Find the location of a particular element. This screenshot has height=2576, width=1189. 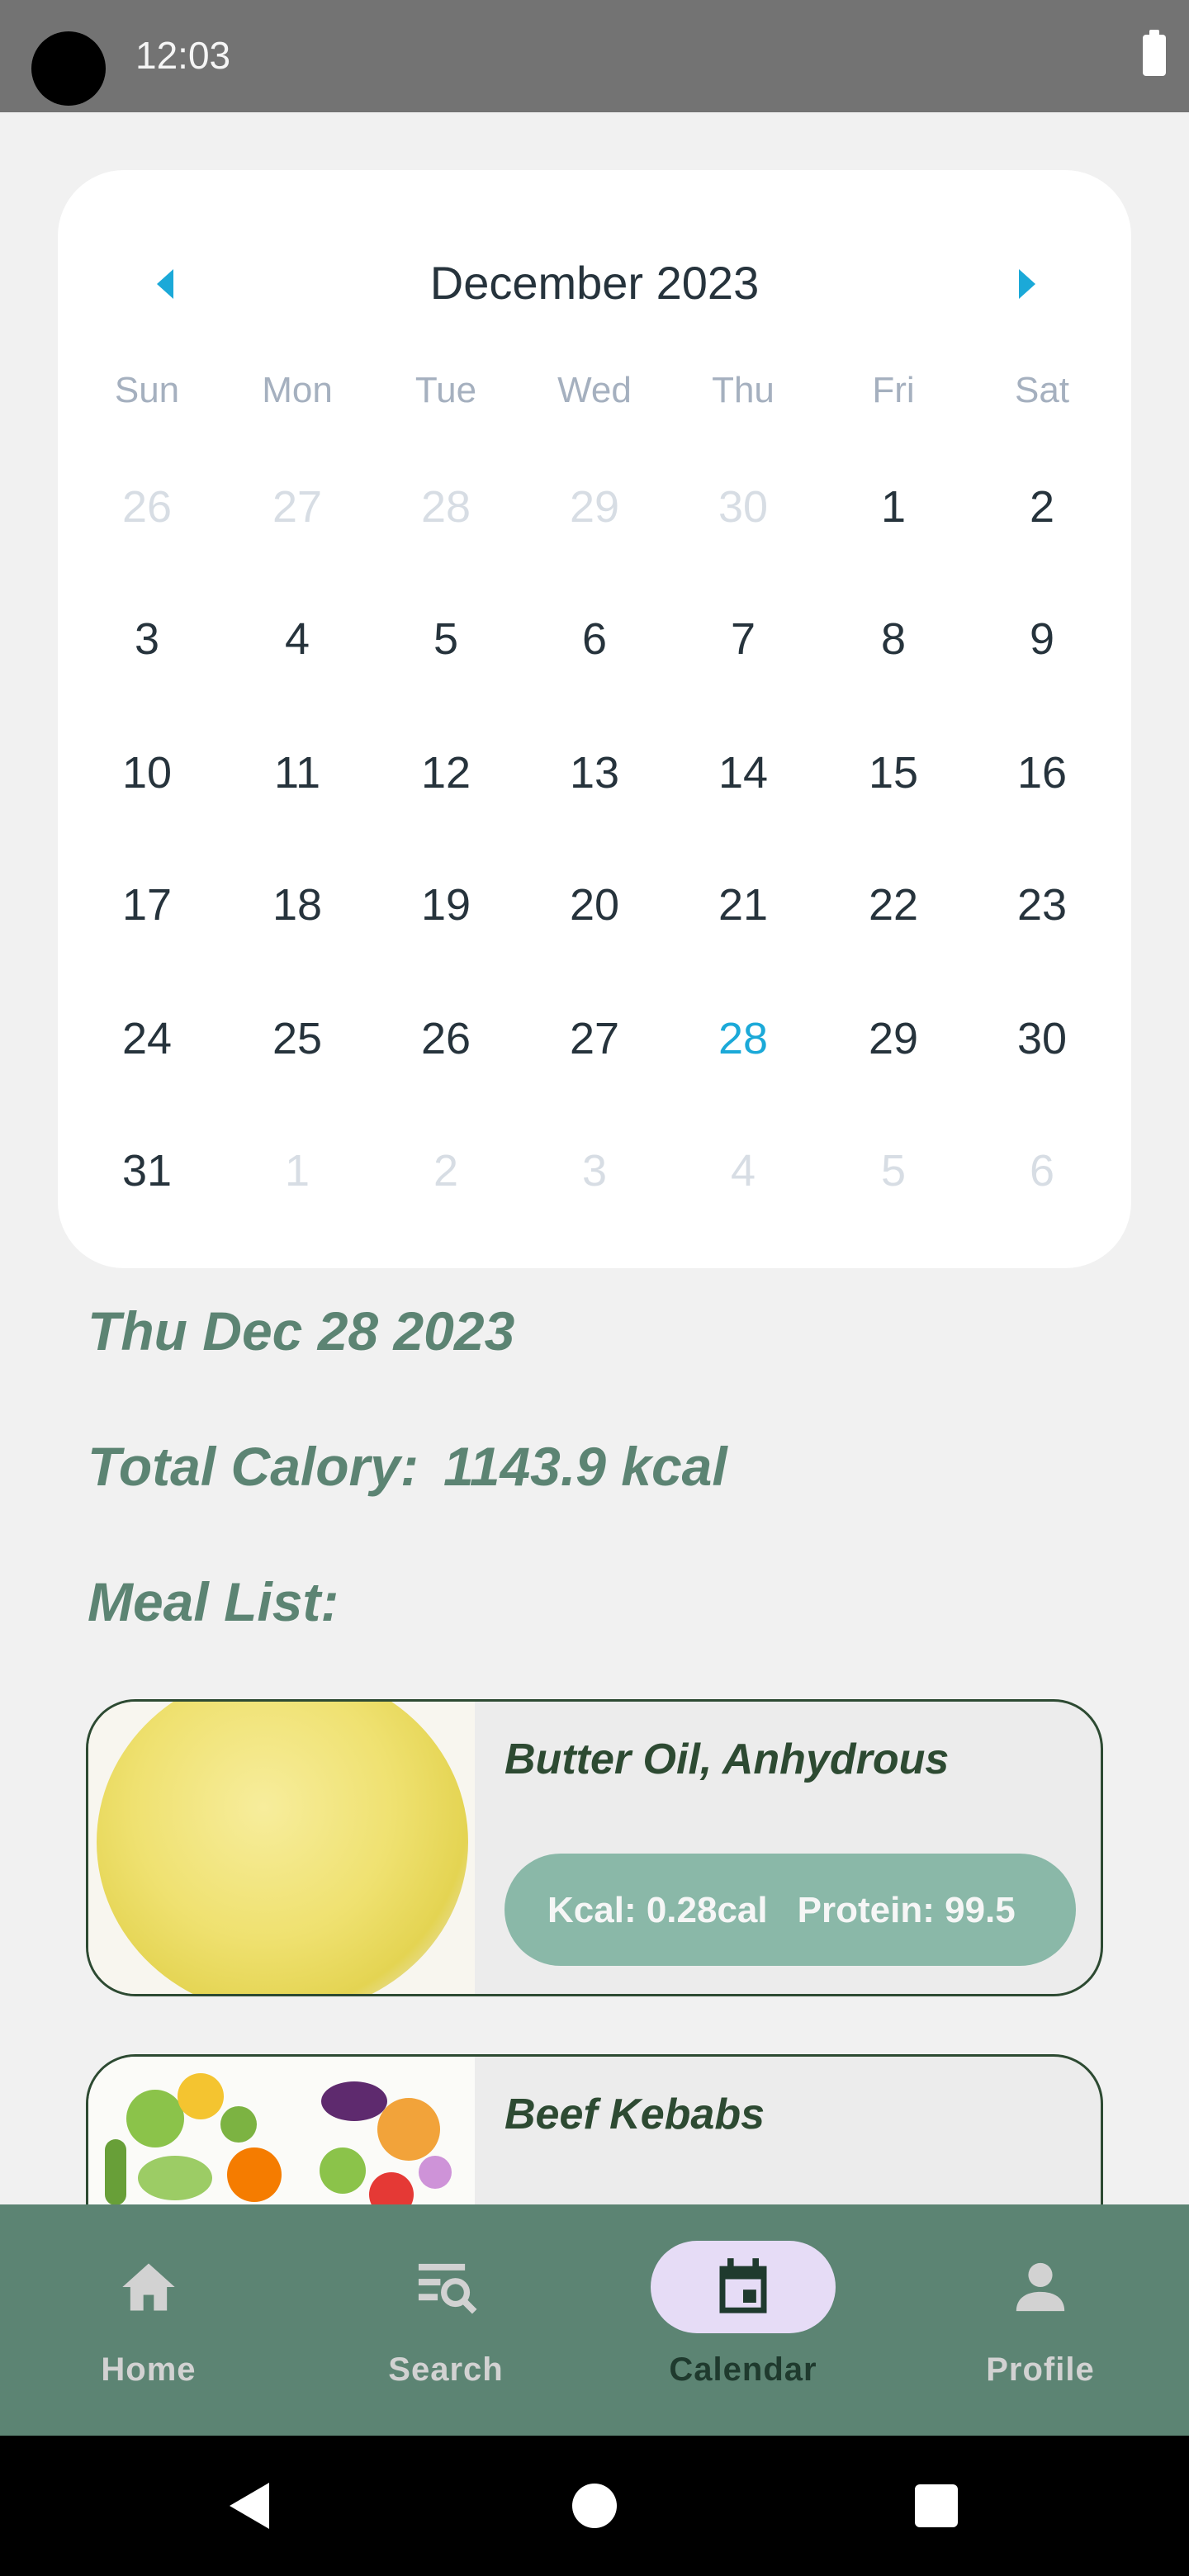

calendar-day-selected: 28 is located at coordinates (743, 1038).